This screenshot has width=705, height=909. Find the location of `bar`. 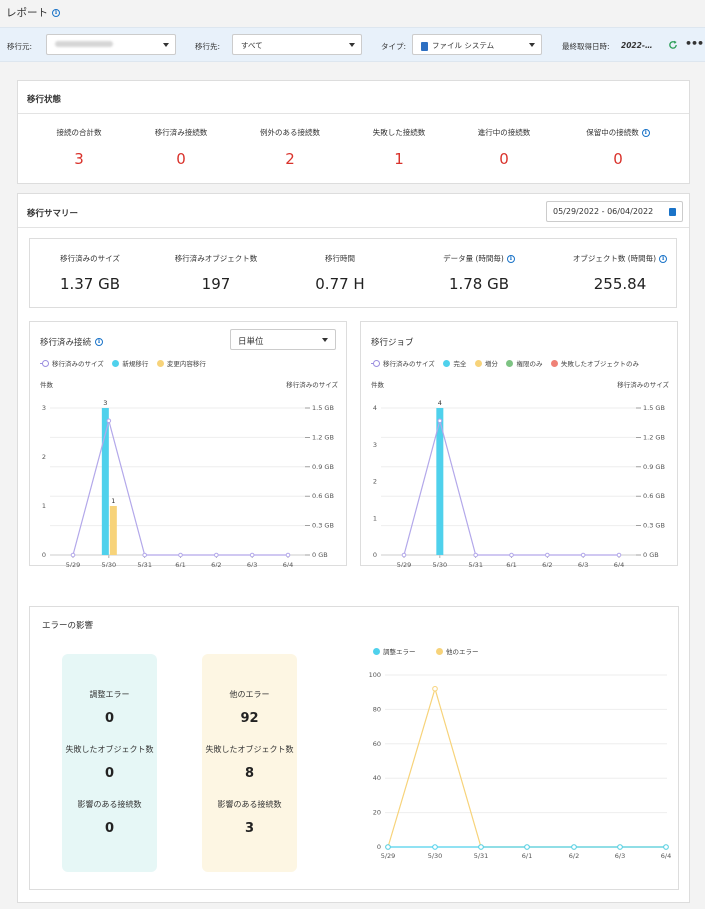

bar is located at coordinates (113, 530).